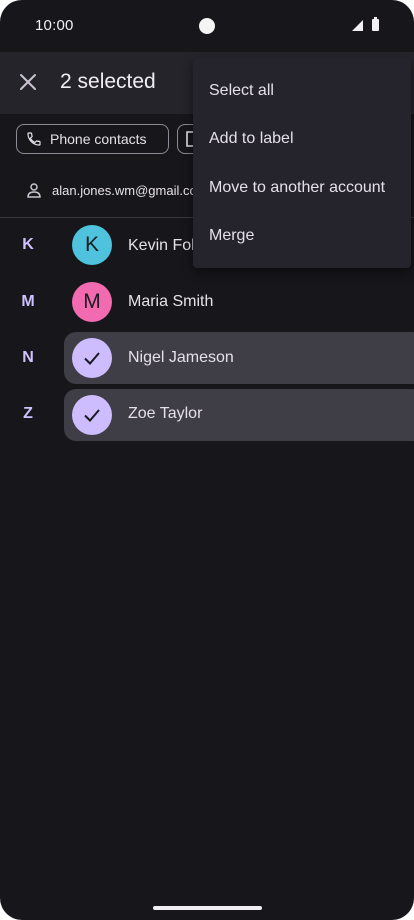  What do you see at coordinates (241, 91) in the screenshot?
I see `menu-item-select-all: Select all` at bounding box center [241, 91].